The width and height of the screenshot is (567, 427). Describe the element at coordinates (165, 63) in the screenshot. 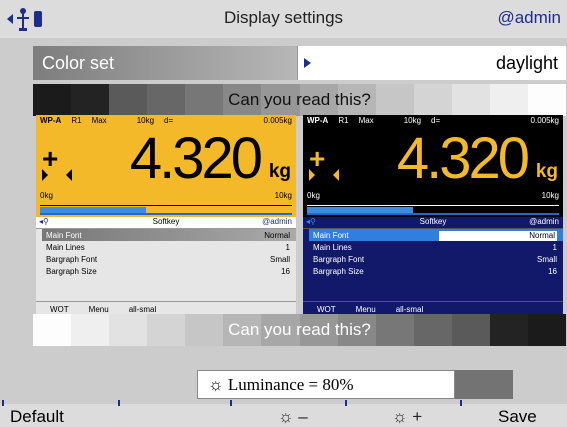

I see `color-set-label: Color set` at that location.